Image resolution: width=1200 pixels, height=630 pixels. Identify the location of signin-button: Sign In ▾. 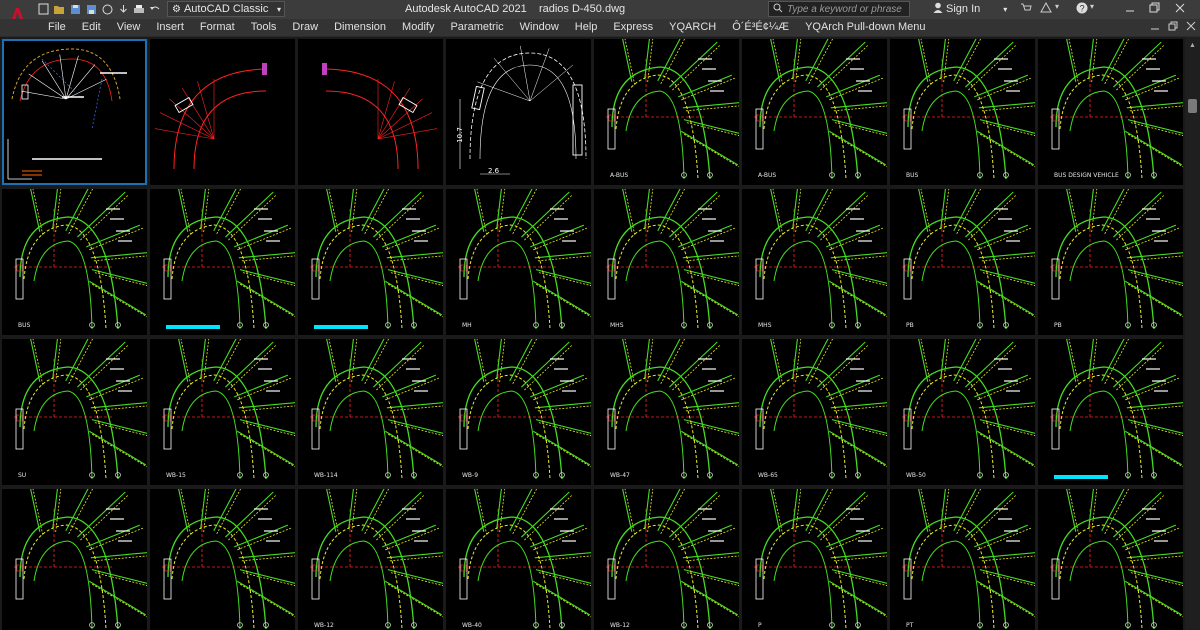
(970, 9).